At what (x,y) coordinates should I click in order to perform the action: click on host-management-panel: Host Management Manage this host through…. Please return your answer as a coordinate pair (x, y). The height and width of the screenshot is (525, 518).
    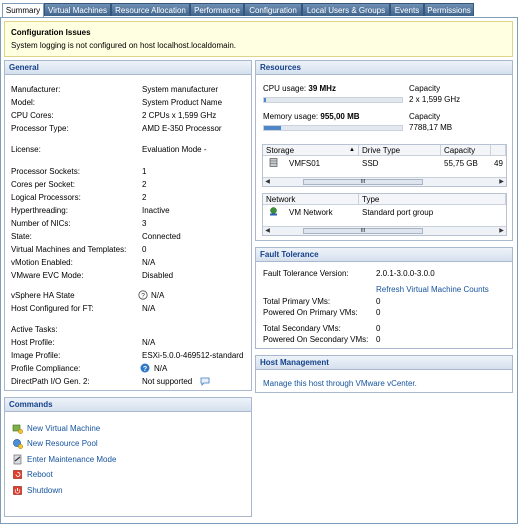
    Looking at the image, I should click on (384, 374).